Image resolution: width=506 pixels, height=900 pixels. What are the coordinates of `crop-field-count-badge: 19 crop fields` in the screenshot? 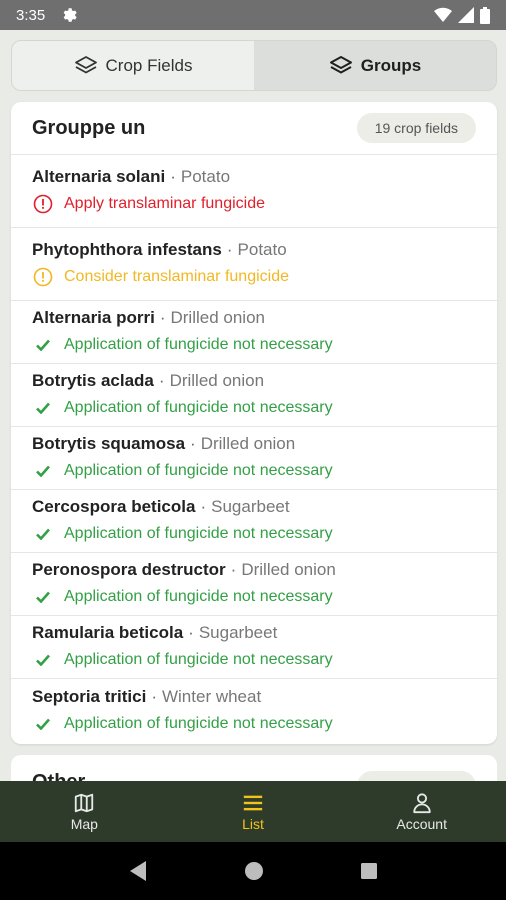 It's located at (416, 128).